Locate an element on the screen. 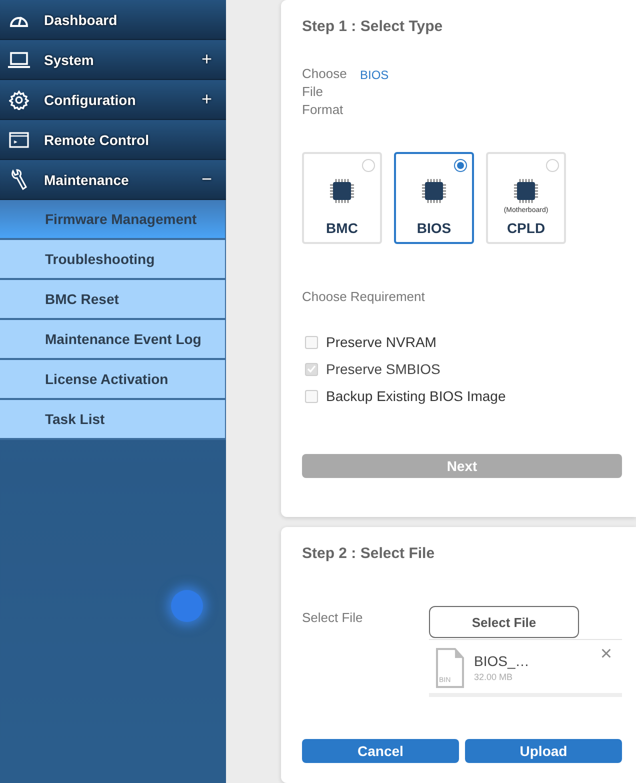 This screenshot has height=783, width=636. nav-item: Configuration + is located at coordinates (113, 100).